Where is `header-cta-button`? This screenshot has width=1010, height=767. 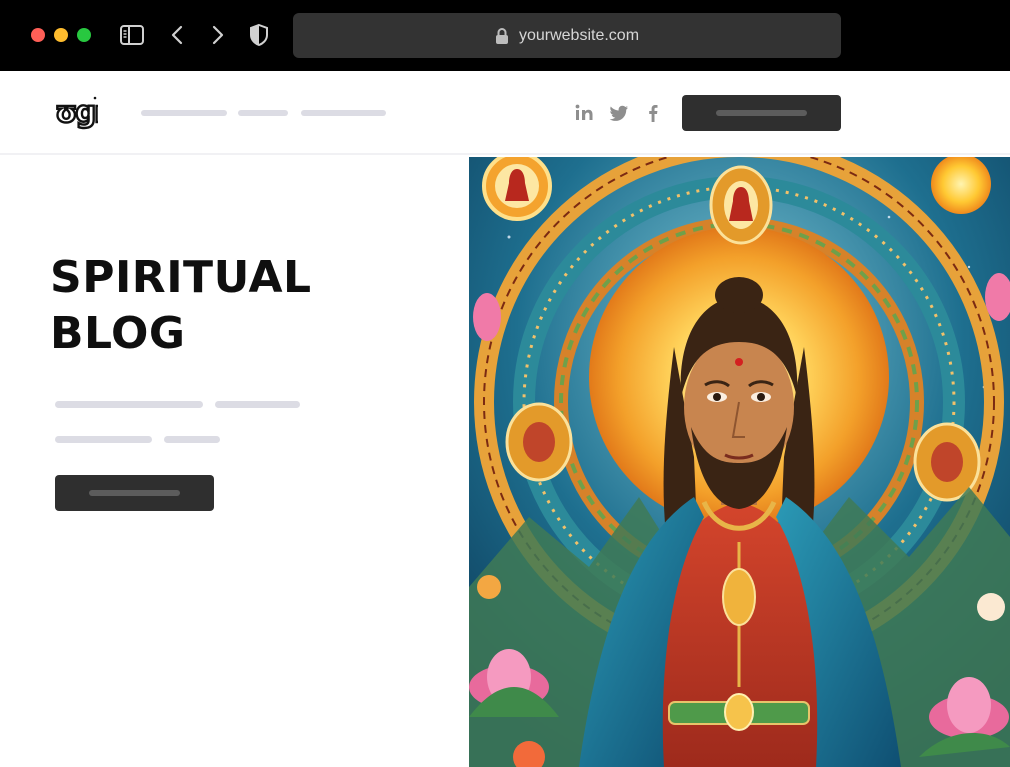
header-cta-button is located at coordinates (761, 113).